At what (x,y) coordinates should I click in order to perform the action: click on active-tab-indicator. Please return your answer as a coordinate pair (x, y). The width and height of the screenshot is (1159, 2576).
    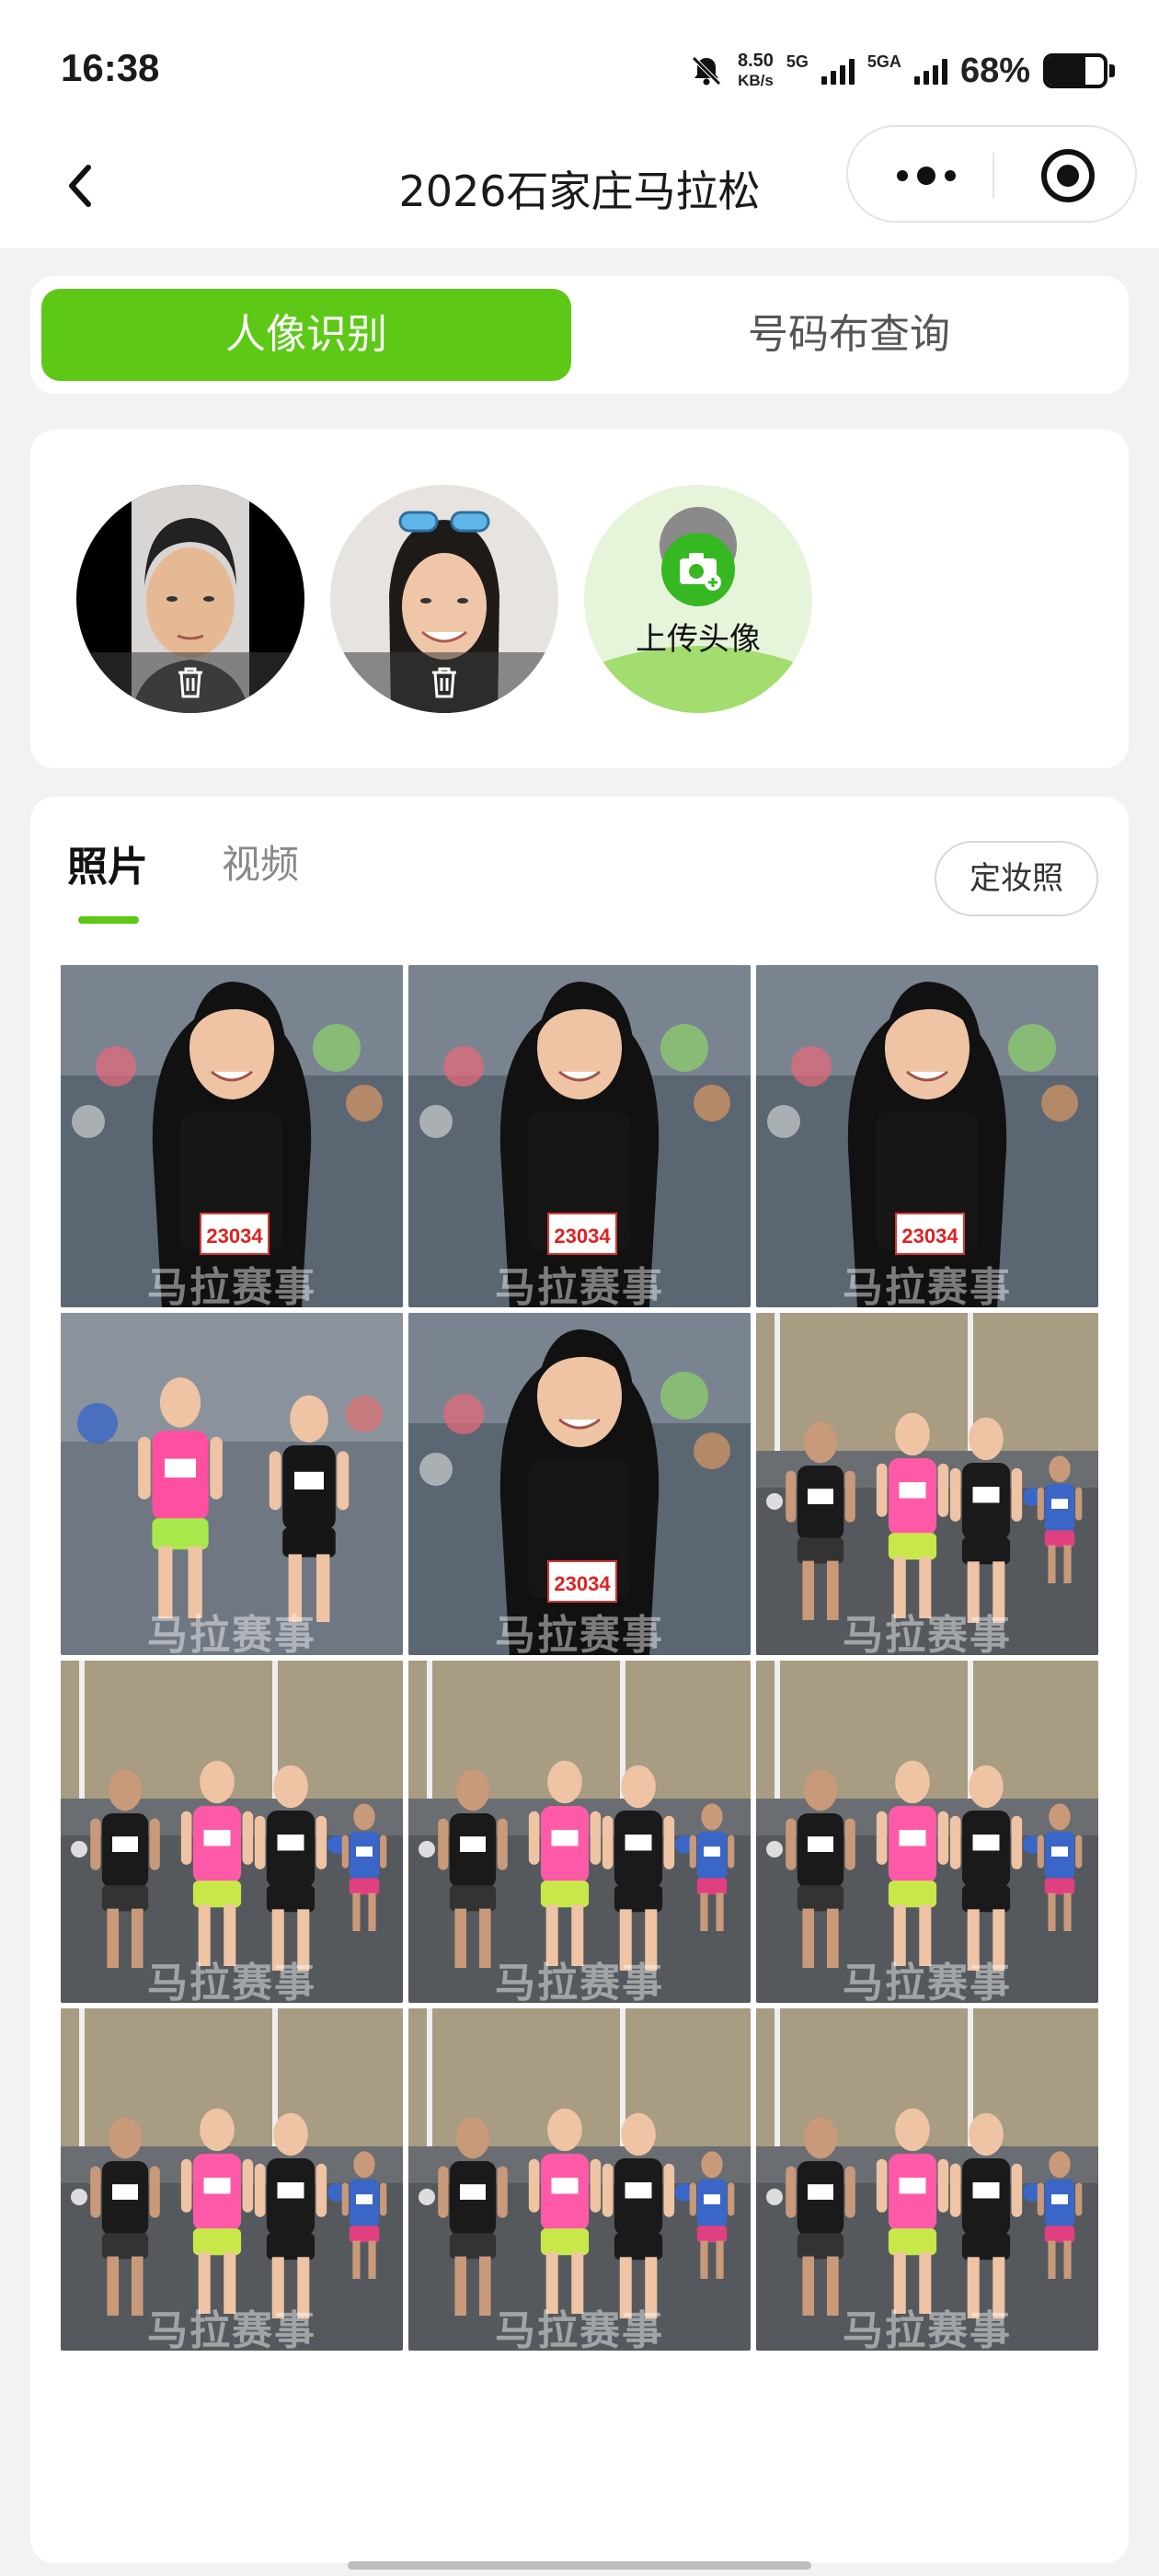
    Looking at the image, I should click on (108, 920).